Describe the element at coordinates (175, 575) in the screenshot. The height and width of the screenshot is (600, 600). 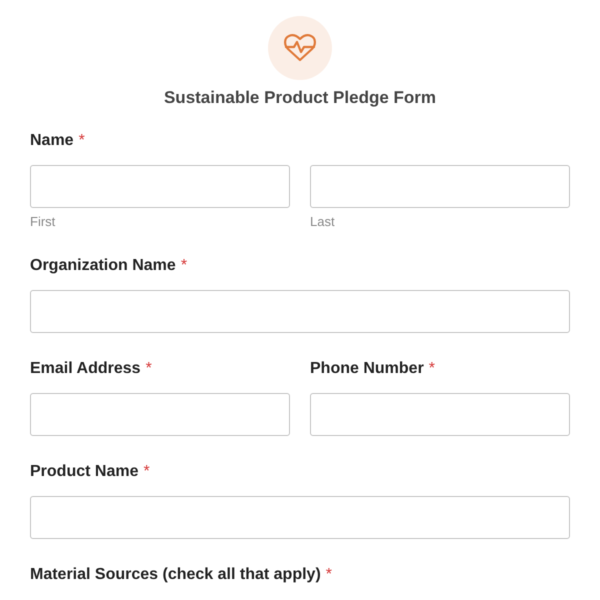
I see `field-label: Material Sources (check all that apply)` at that location.